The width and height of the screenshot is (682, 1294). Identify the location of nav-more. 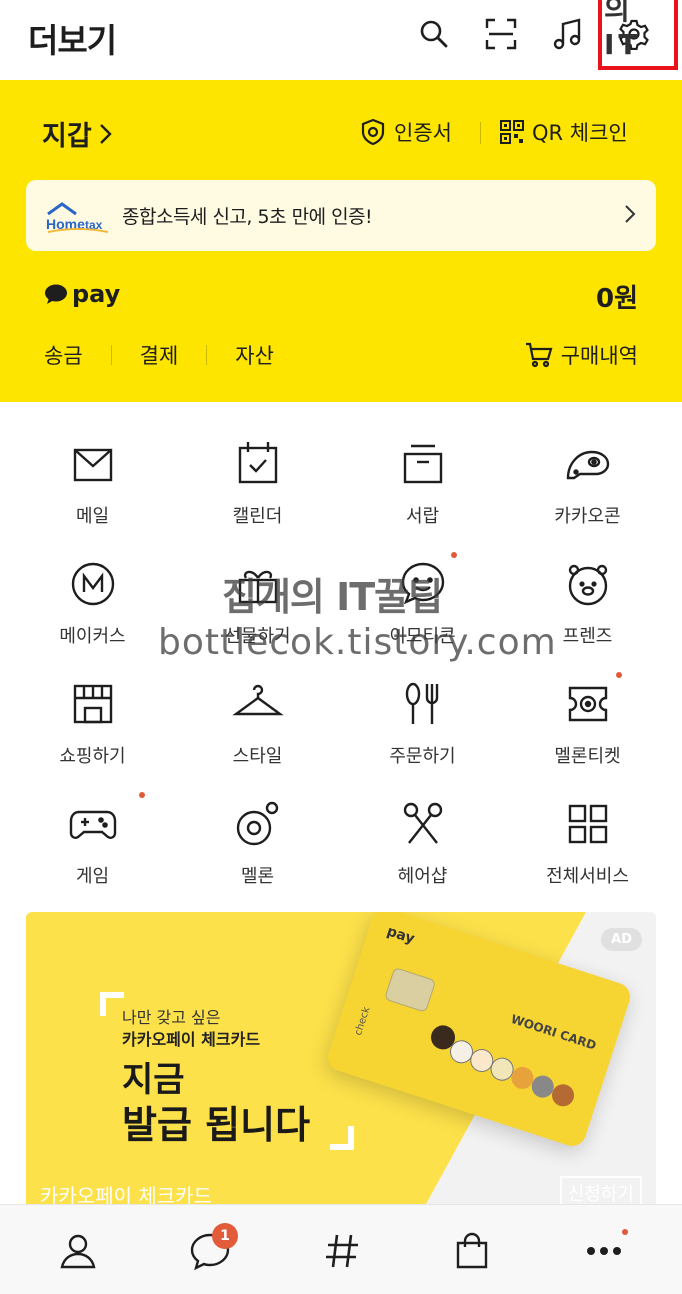
(605, 1251).